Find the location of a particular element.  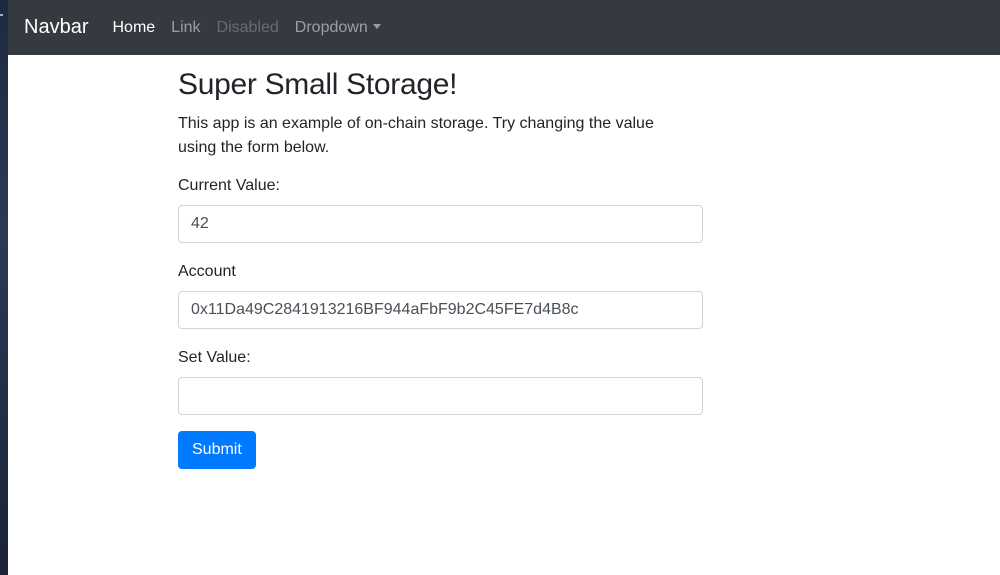

set-value-label: Set Value: is located at coordinates (214, 357).